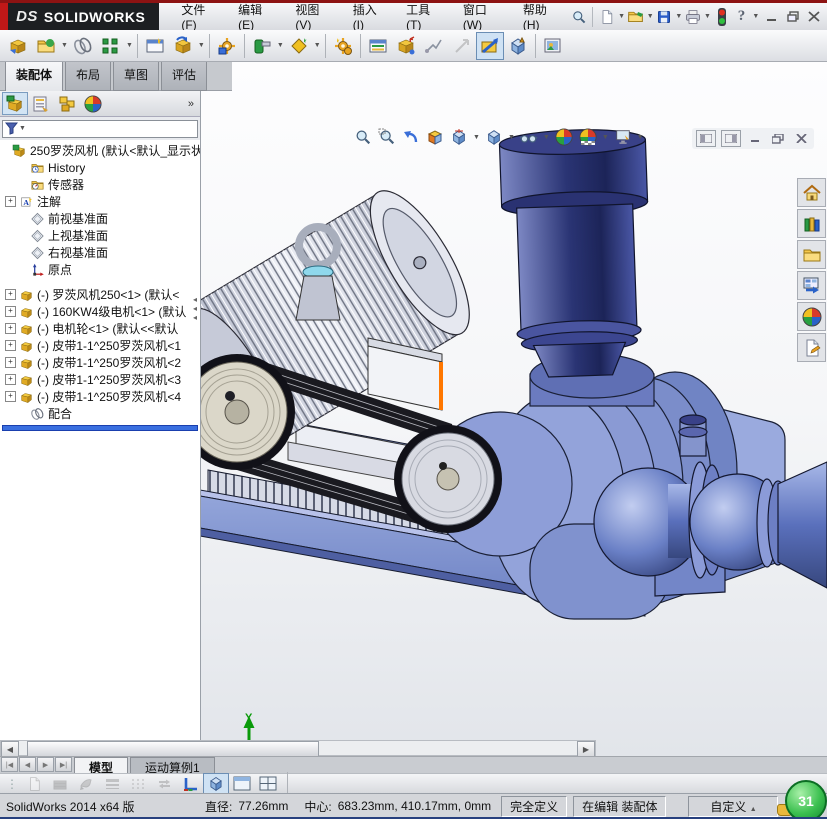  I want to click on feature-tree-tab-icon, so click(15, 103).